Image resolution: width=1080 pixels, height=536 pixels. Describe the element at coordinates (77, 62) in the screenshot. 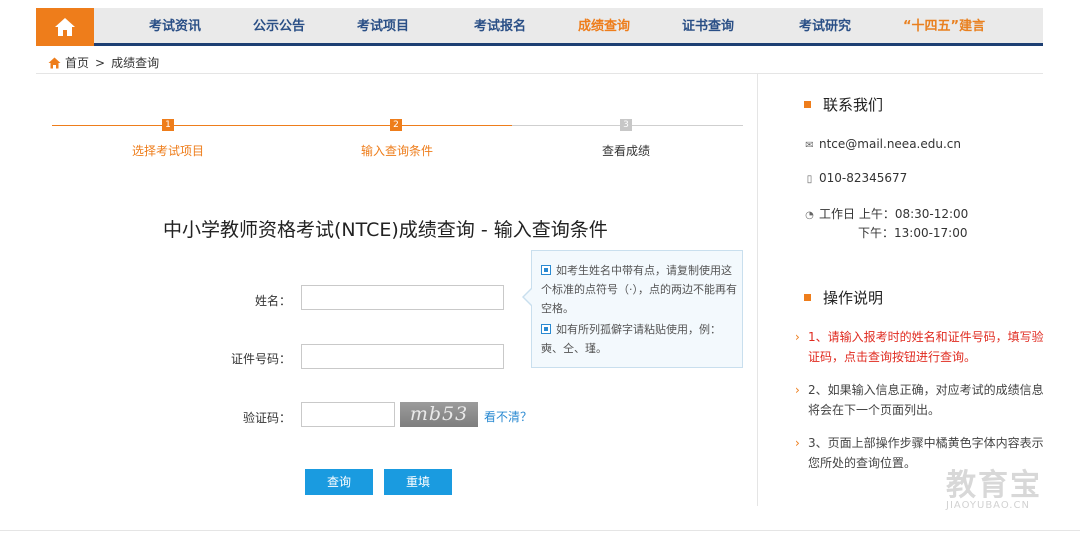

I see `breadcrumb-home-link: 首页` at that location.